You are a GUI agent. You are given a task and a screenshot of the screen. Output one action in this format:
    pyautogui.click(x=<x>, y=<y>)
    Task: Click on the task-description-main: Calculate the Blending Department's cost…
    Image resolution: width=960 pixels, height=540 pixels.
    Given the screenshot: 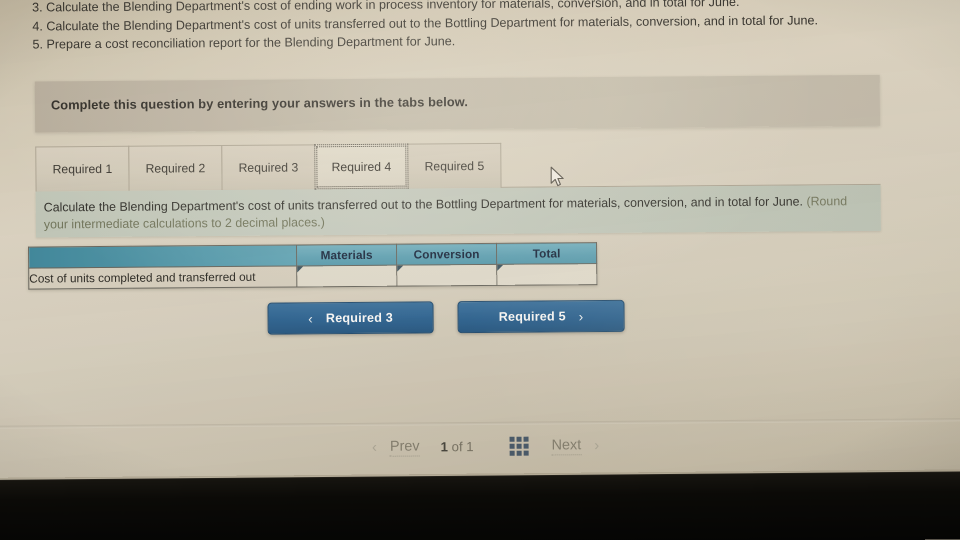 What is the action you would take?
    pyautogui.click(x=423, y=204)
    